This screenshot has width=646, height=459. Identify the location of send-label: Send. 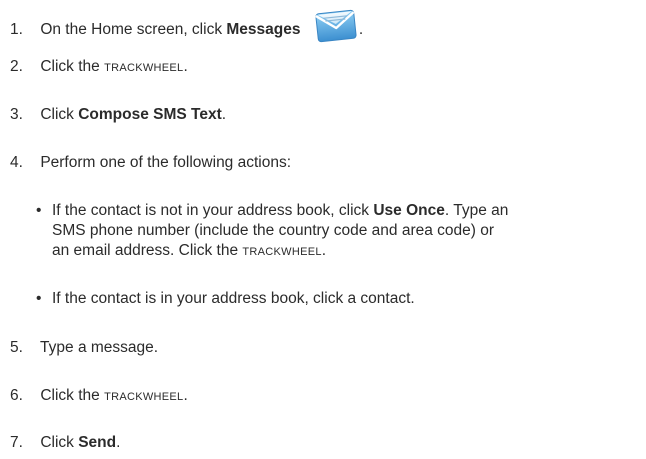
(97, 442).